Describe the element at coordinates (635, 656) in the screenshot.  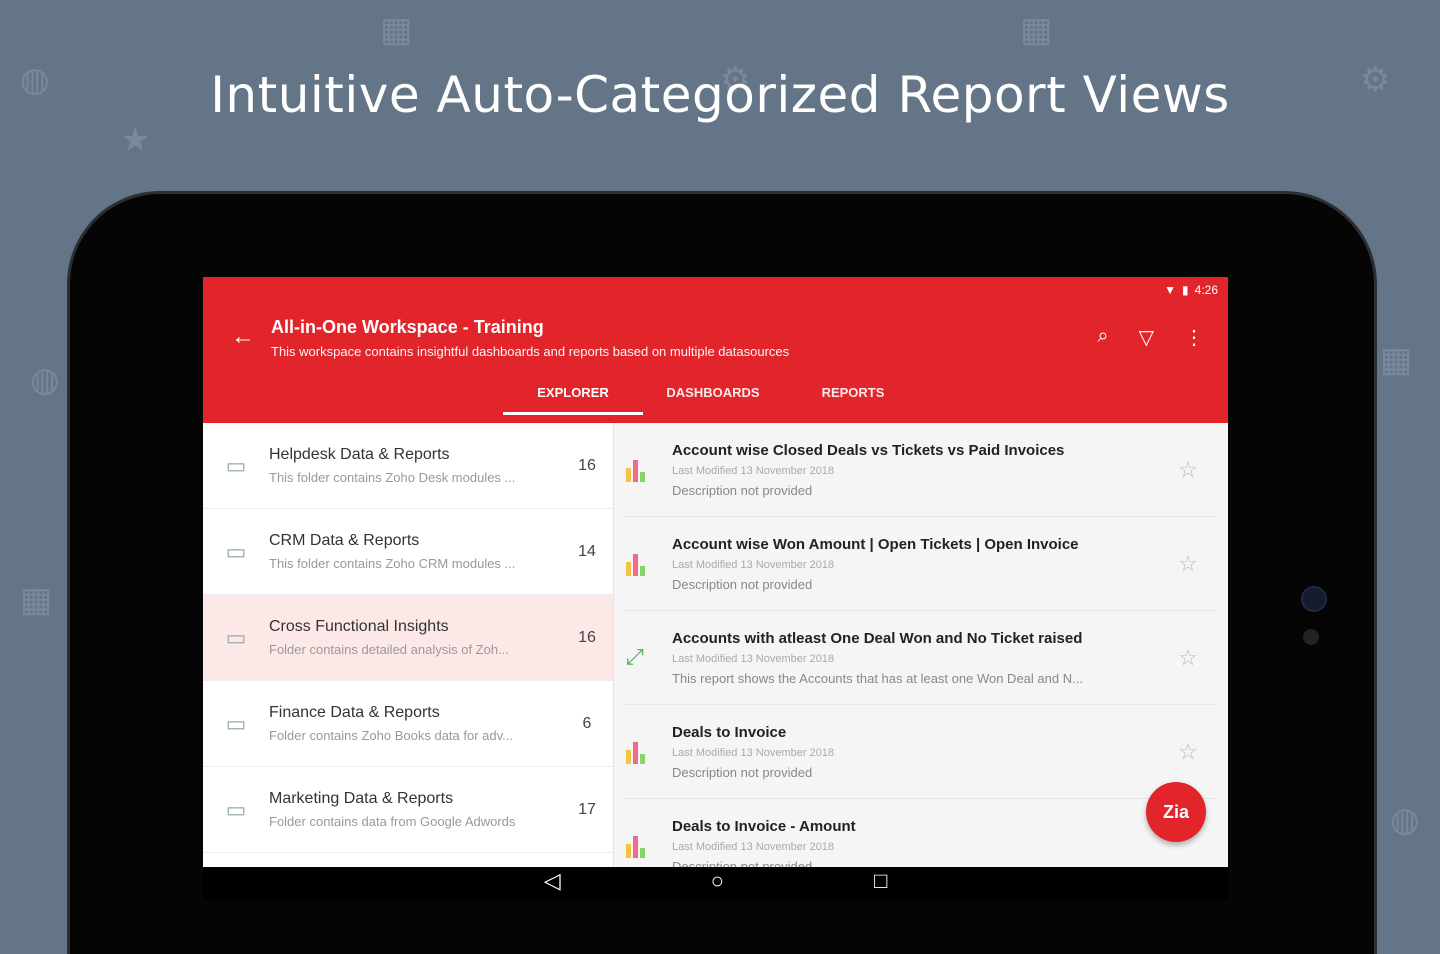
I see `expand-arrows-icon: ⤢` at that location.